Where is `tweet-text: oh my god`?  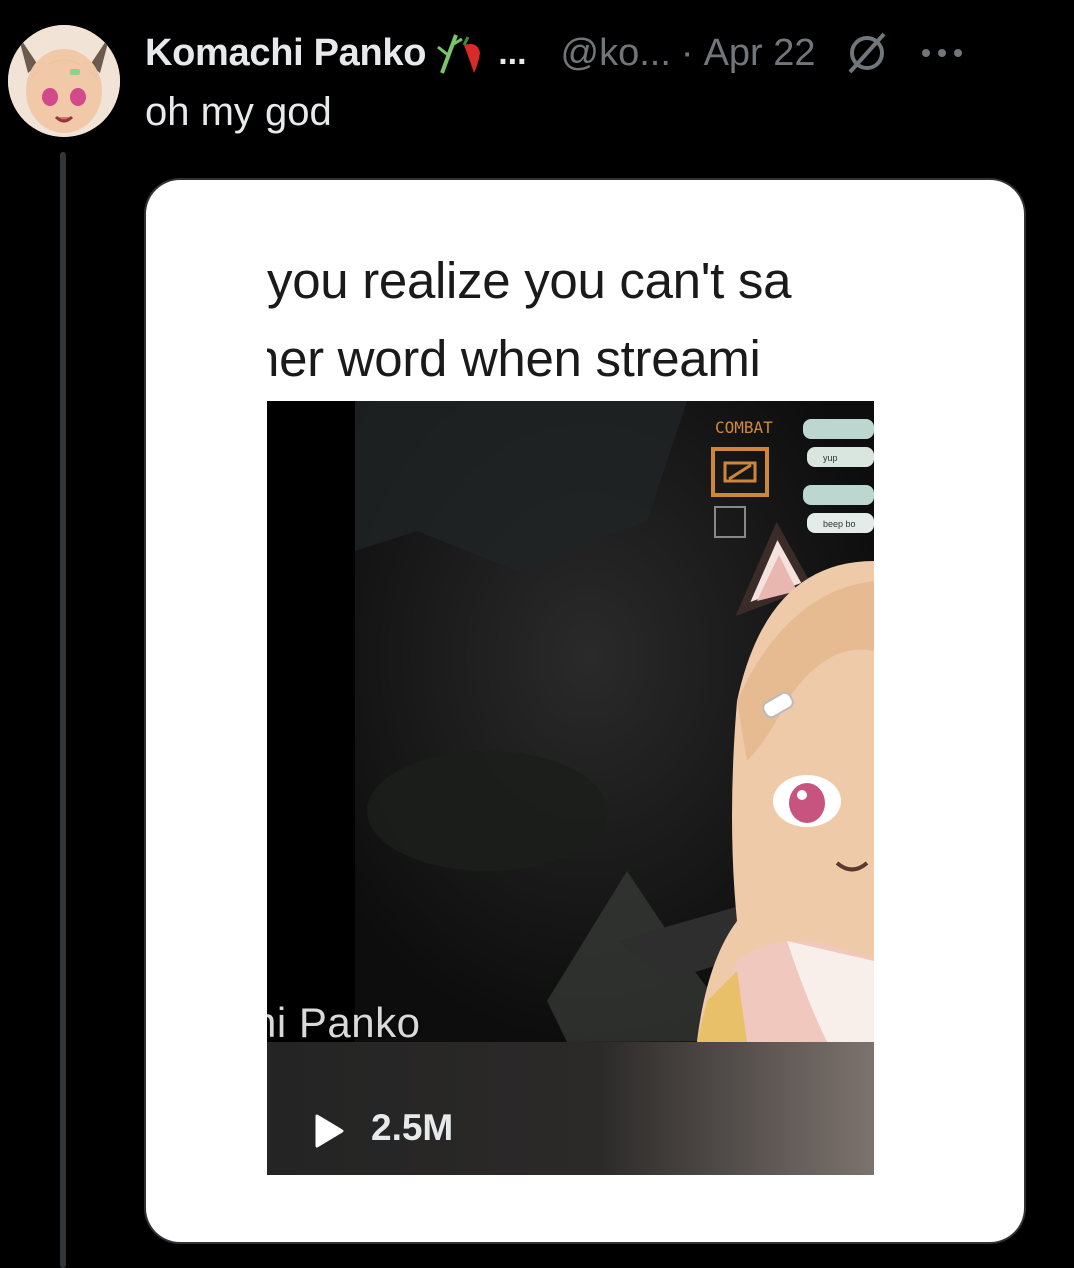 tweet-text: oh my god is located at coordinates (238, 112).